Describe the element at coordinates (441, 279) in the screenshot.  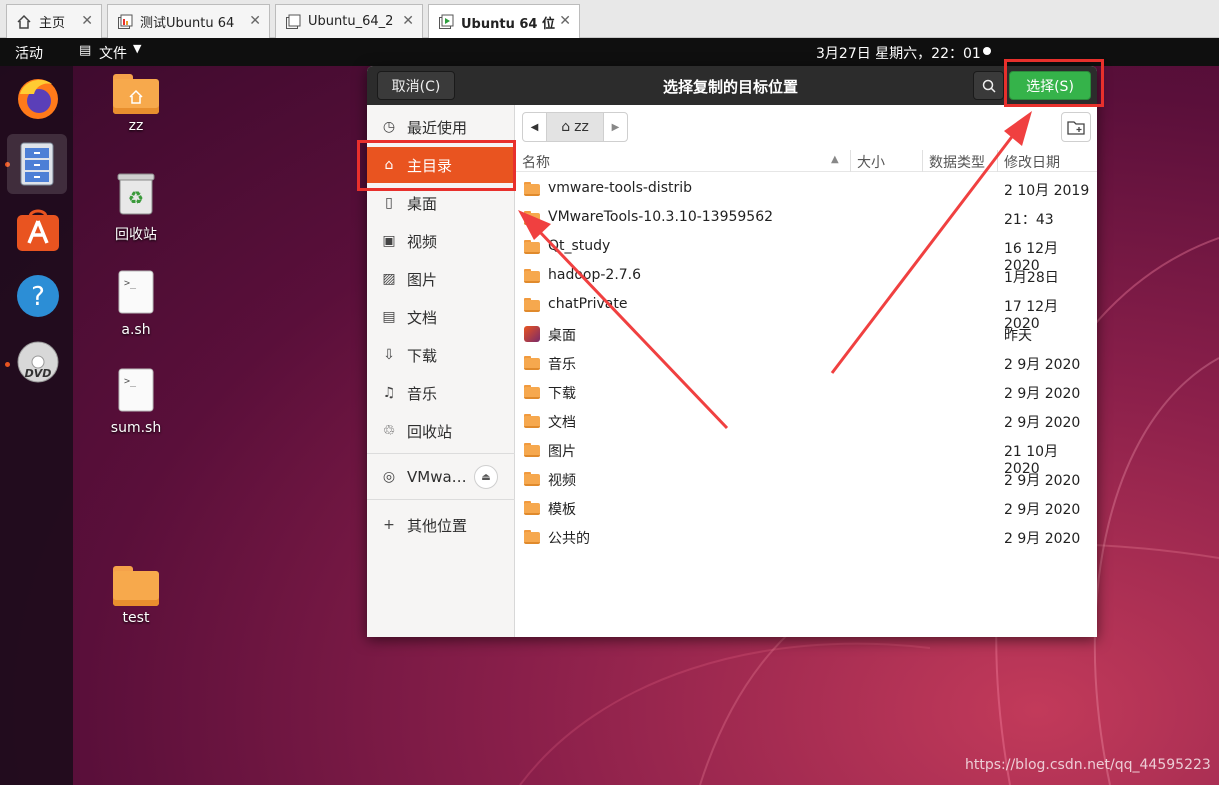
I see `sidebar-item-pictures: ▨ 图片` at that location.